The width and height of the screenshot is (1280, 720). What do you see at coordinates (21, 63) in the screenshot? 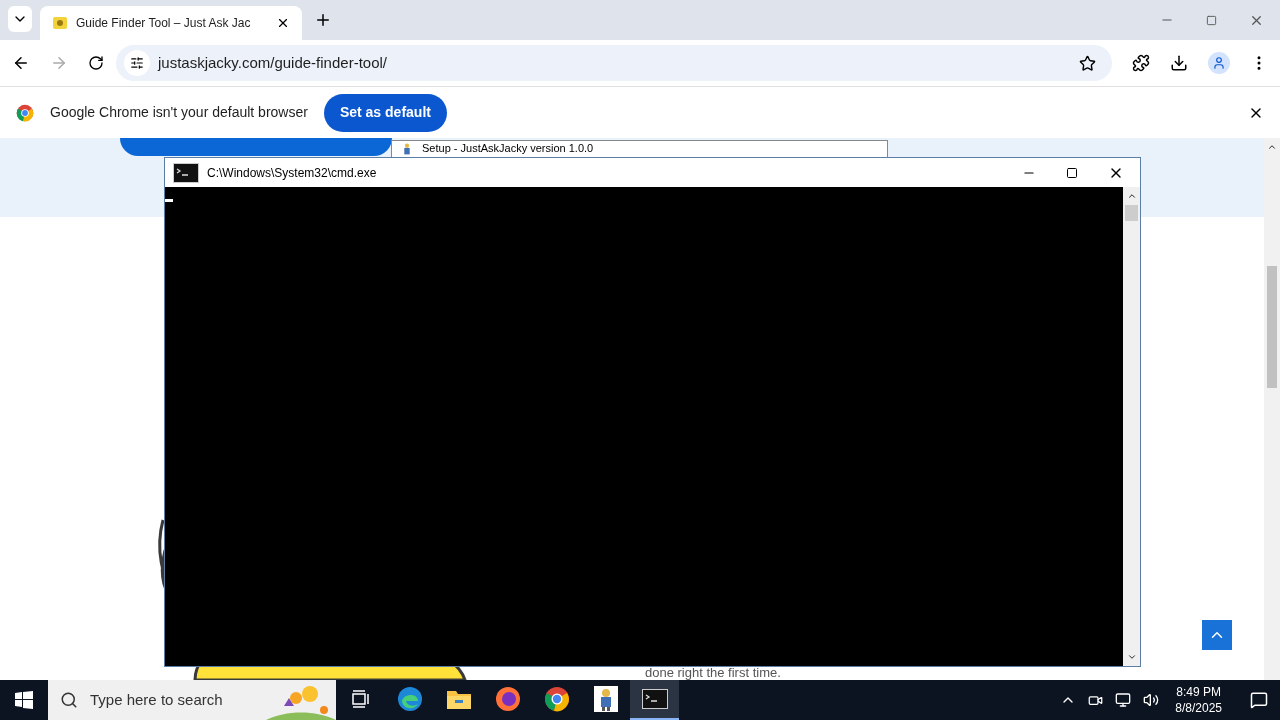
I see `back-icon` at bounding box center [21, 63].